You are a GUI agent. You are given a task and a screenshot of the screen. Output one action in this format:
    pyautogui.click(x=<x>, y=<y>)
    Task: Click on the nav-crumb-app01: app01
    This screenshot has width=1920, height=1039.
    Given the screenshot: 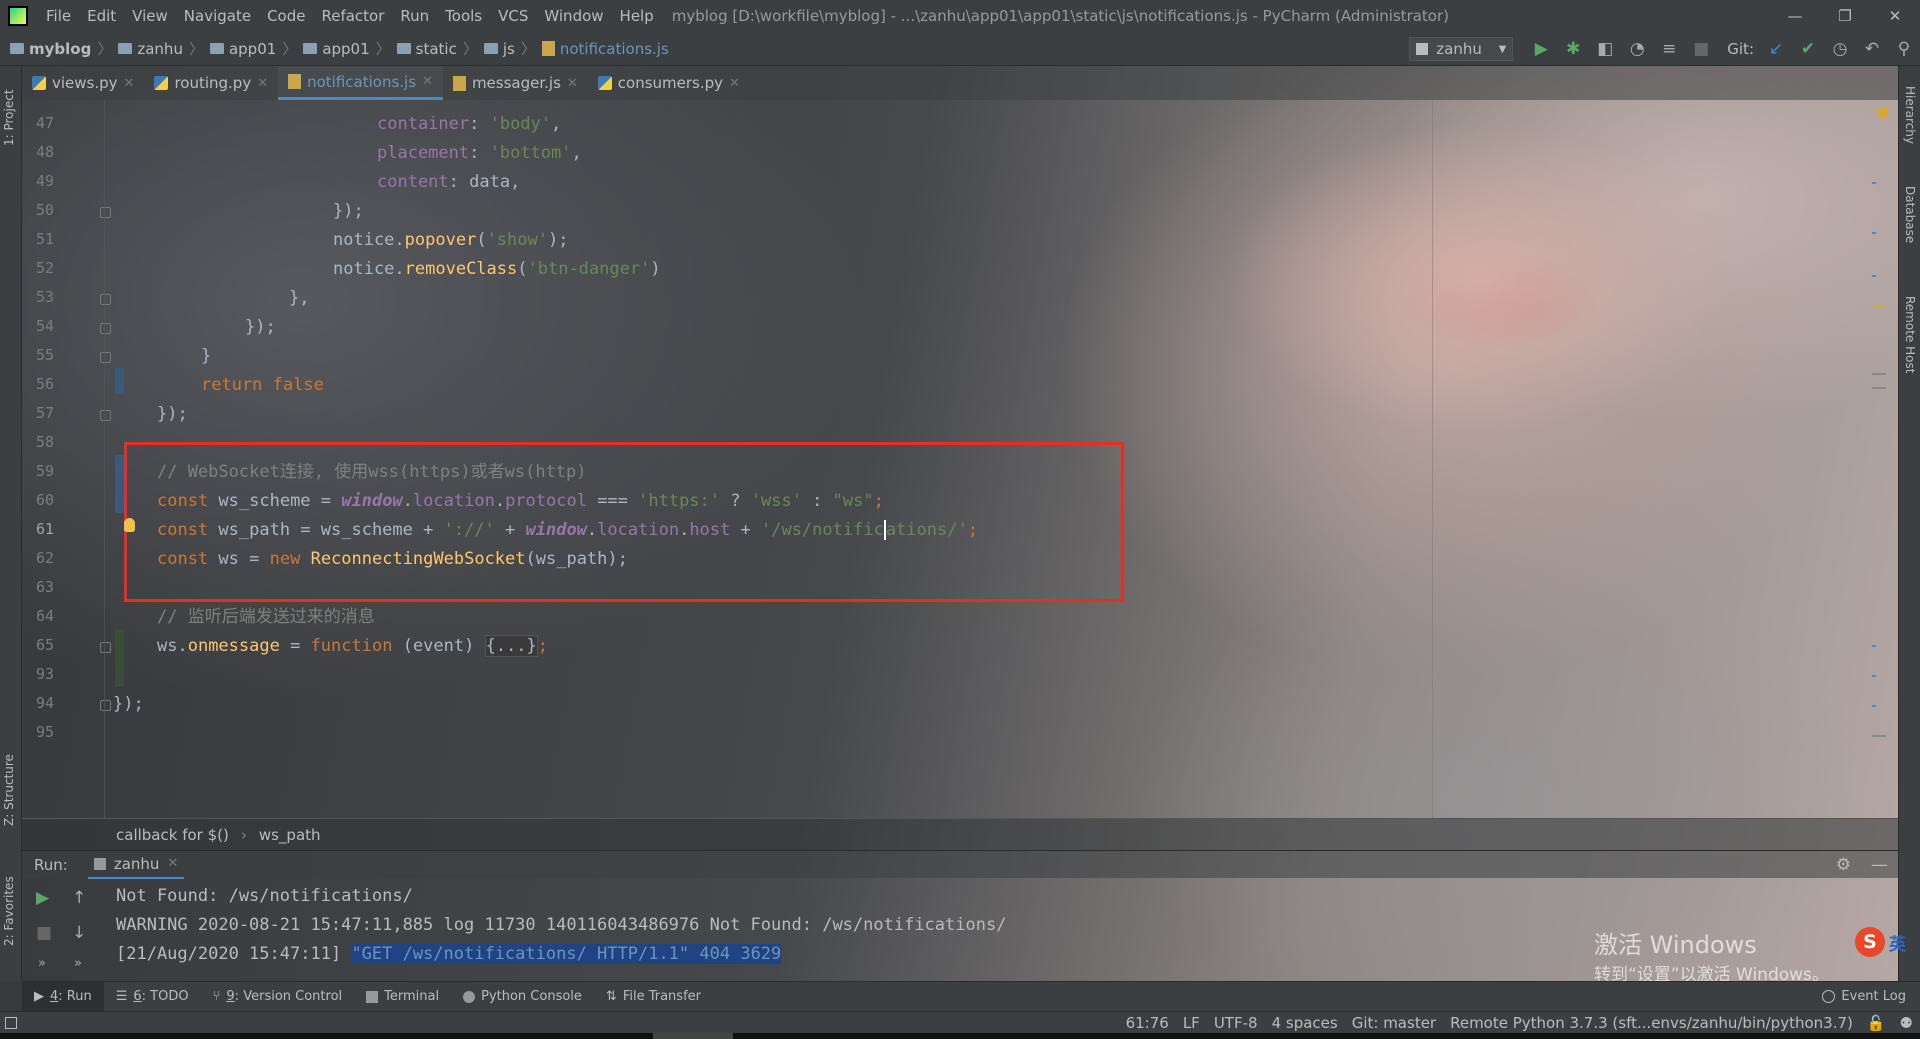 What is the action you would take?
    pyautogui.click(x=242, y=49)
    